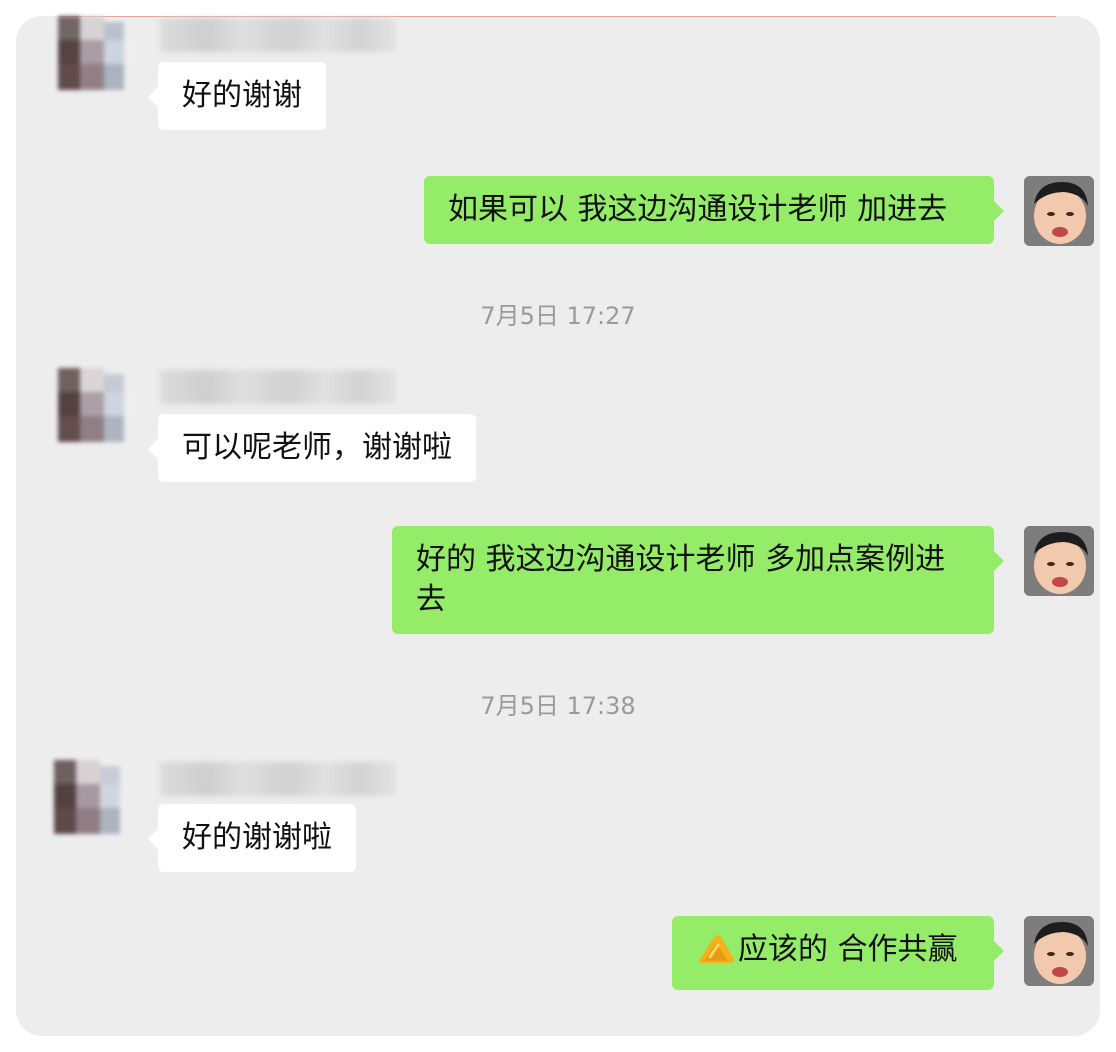 The image size is (1116, 1052). Describe the element at coordinates (681, 579) in the screenshot. I see `message-text: 好的 我这边沟通设计老师 多加点案例进去` at that location.